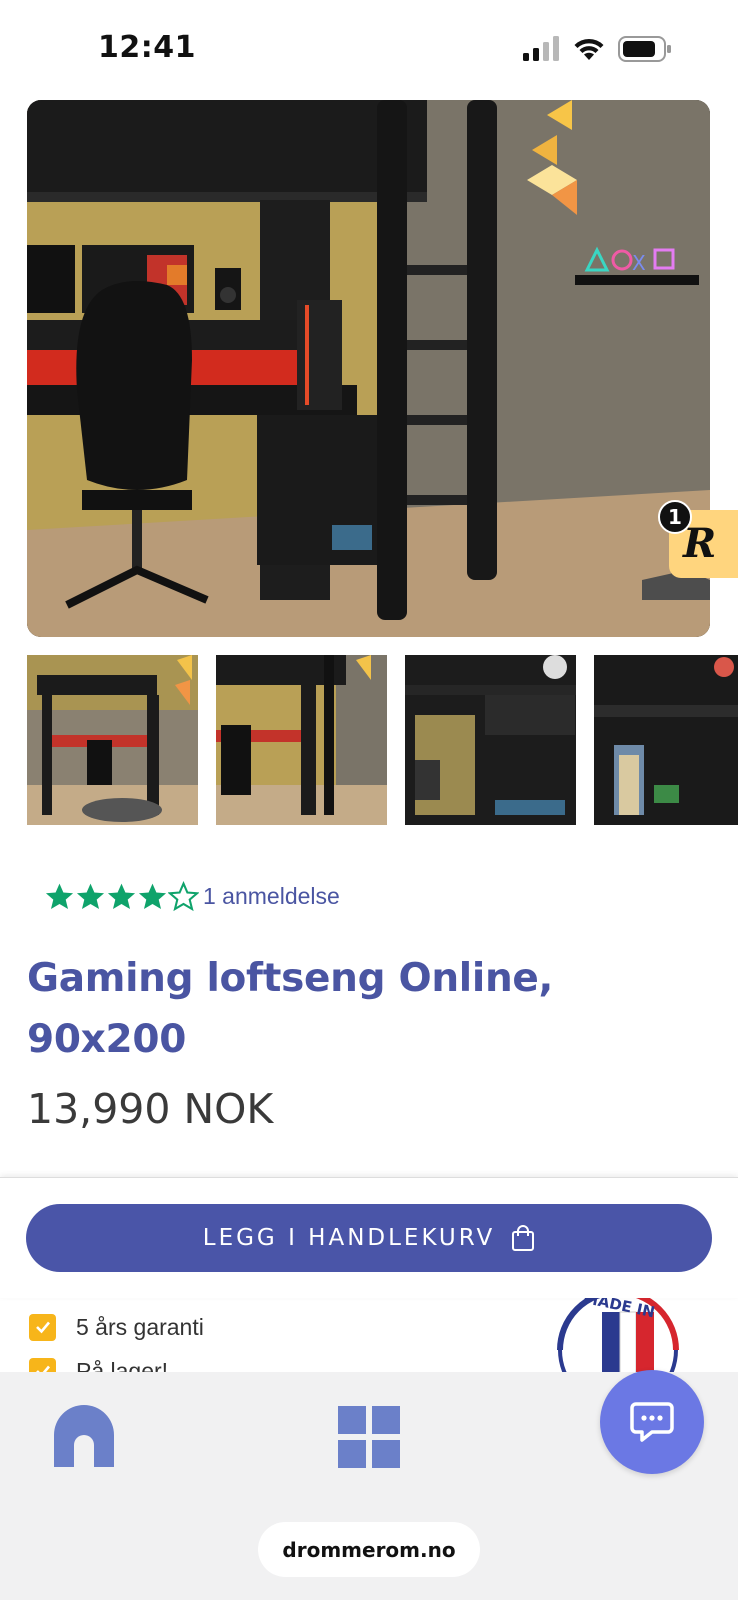 This screenshot has height=1600, width=738. What do you see at coordinates (541, 48) in the screenshot?
I see `cellular-signal-icon` at bounding box center [541, 48].